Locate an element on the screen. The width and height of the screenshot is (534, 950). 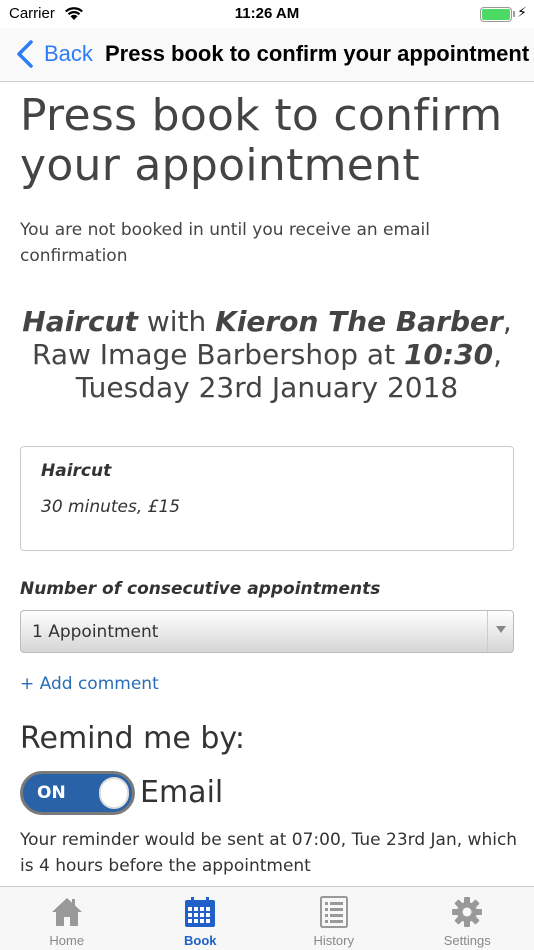
chevron-down-icon is located at coordinates (500, 631).